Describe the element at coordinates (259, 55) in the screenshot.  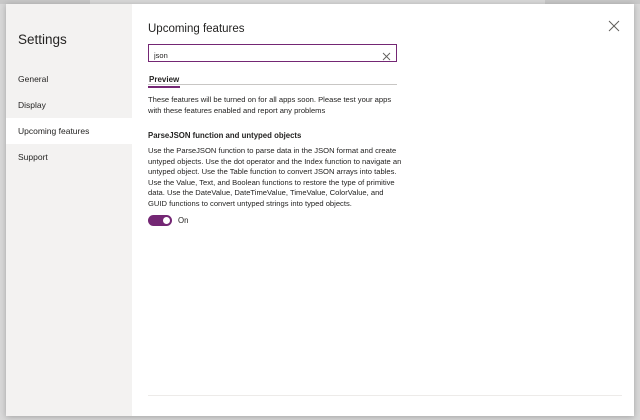
I see `search-input` at that location.